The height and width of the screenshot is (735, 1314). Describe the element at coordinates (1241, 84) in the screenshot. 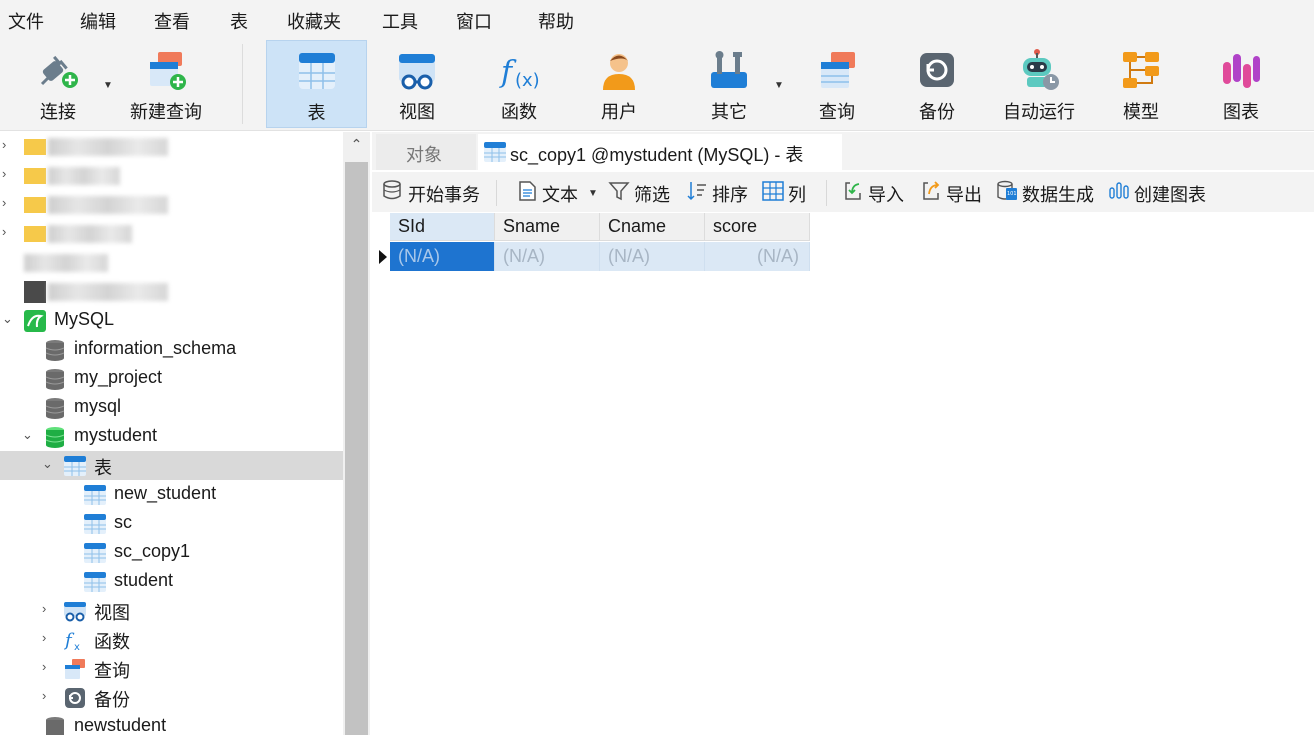

I see `chart-button: 图表` at that location.